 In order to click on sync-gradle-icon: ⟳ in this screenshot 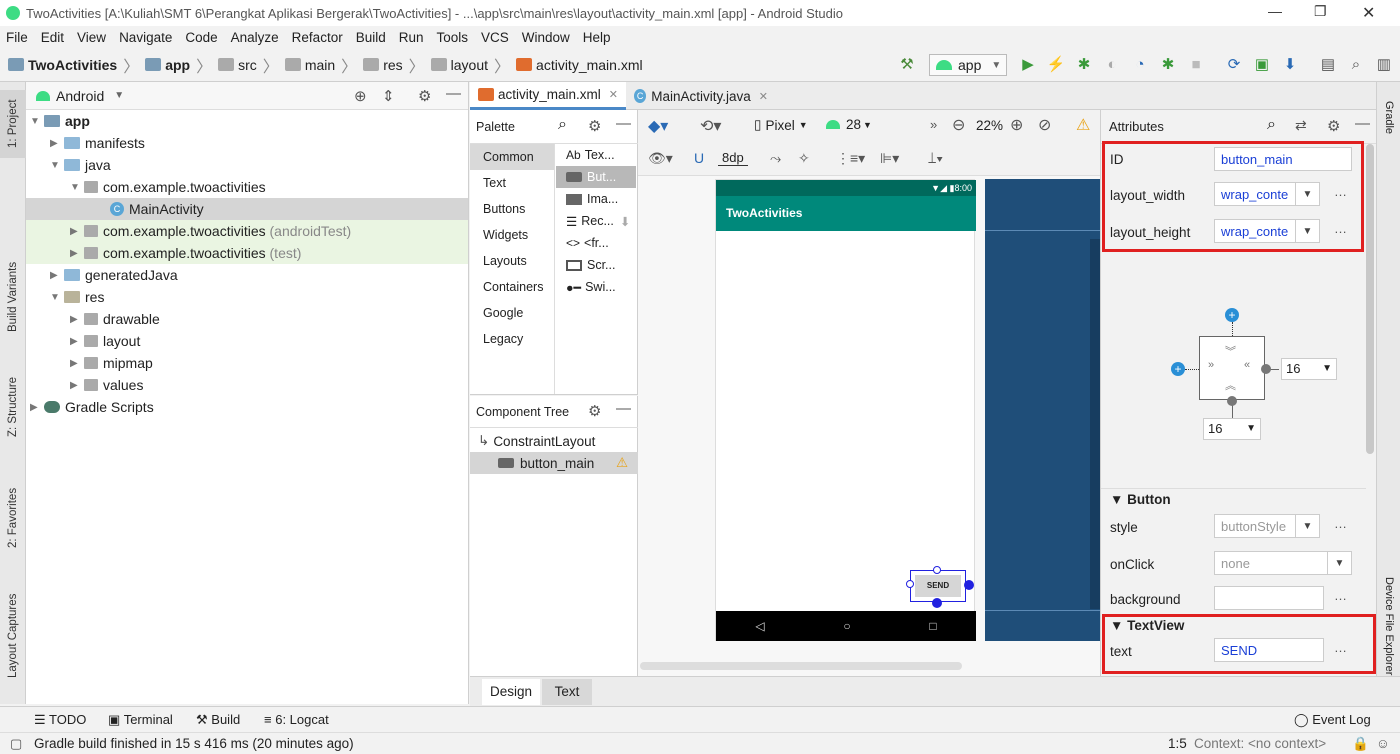, I will do `click(1234, 65)`.